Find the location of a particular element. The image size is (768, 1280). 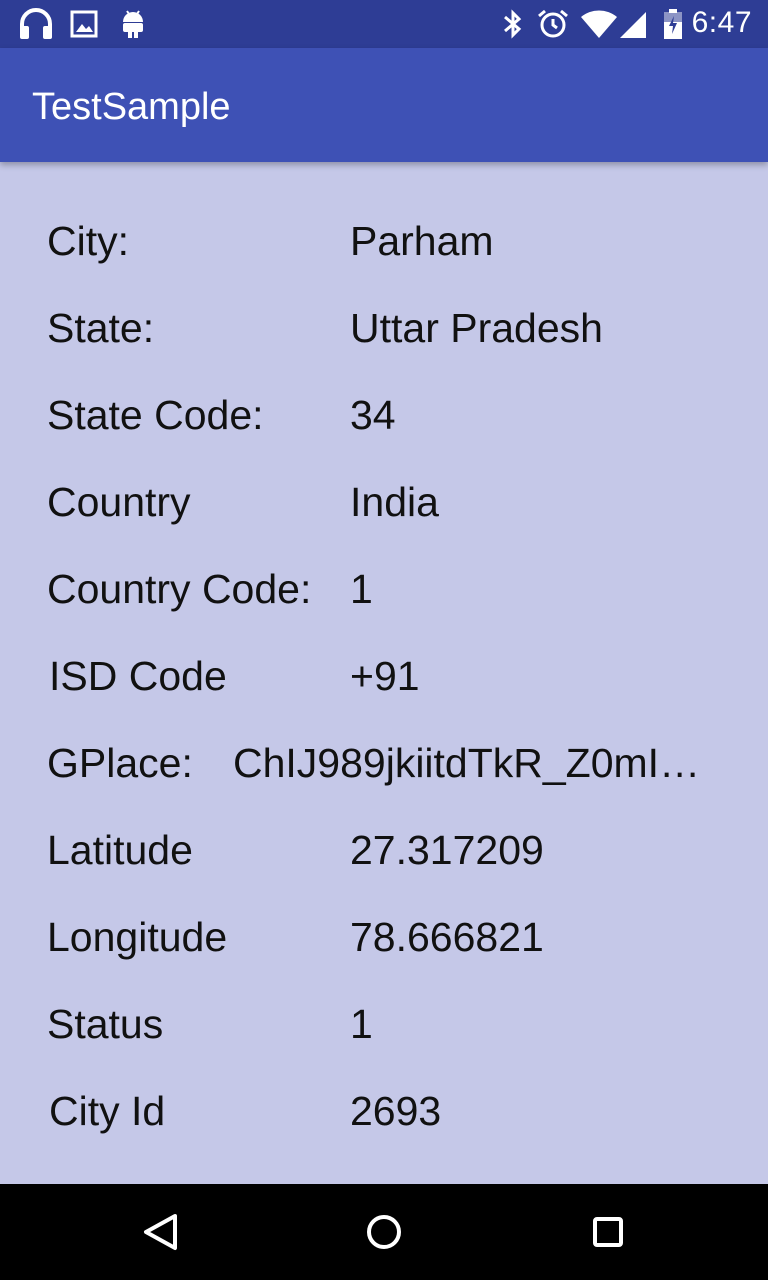

navigation-bar is located at coordinates (384, 1232).